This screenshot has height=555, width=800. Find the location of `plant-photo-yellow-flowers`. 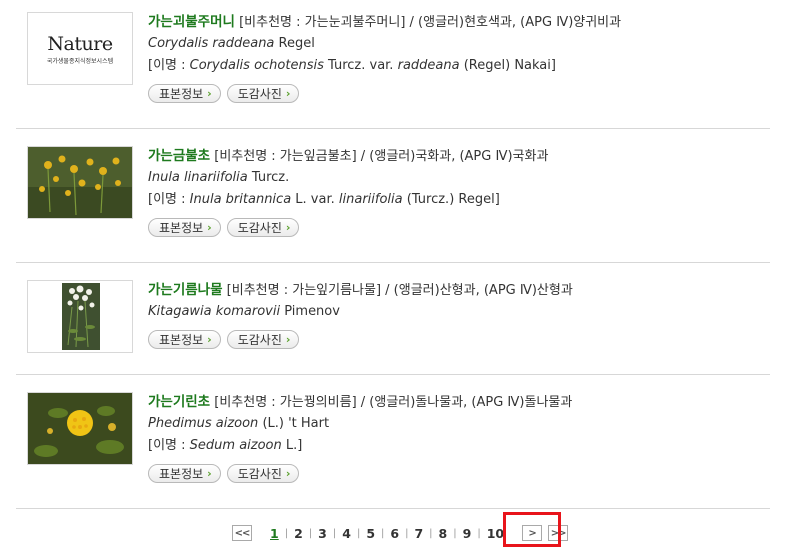

plant-photo-yellow-flowers is located at coordinates (80, 182).